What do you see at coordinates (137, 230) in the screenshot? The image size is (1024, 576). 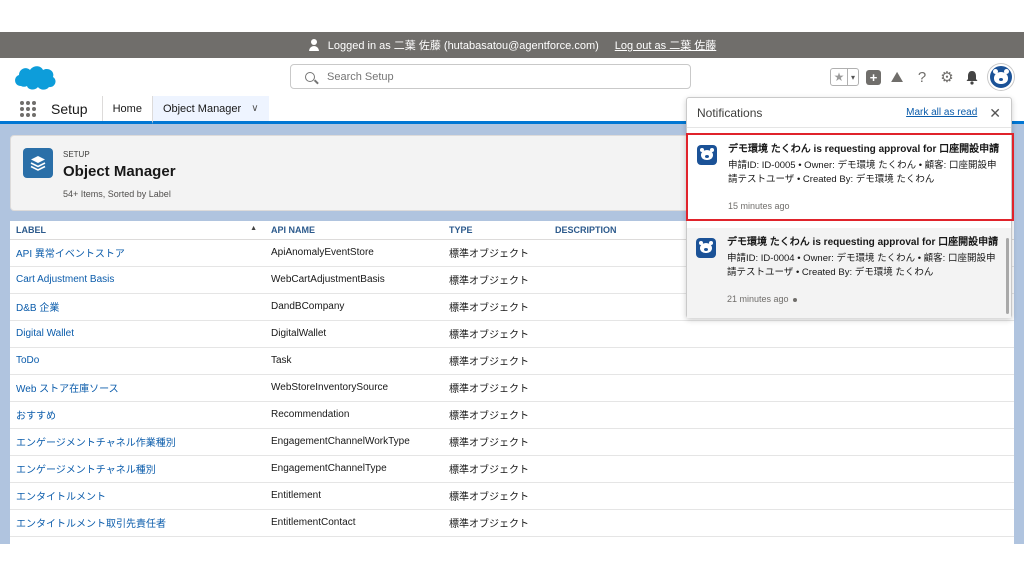 I see `column-label: LABEL ▲` at bounding box center [137, 230].